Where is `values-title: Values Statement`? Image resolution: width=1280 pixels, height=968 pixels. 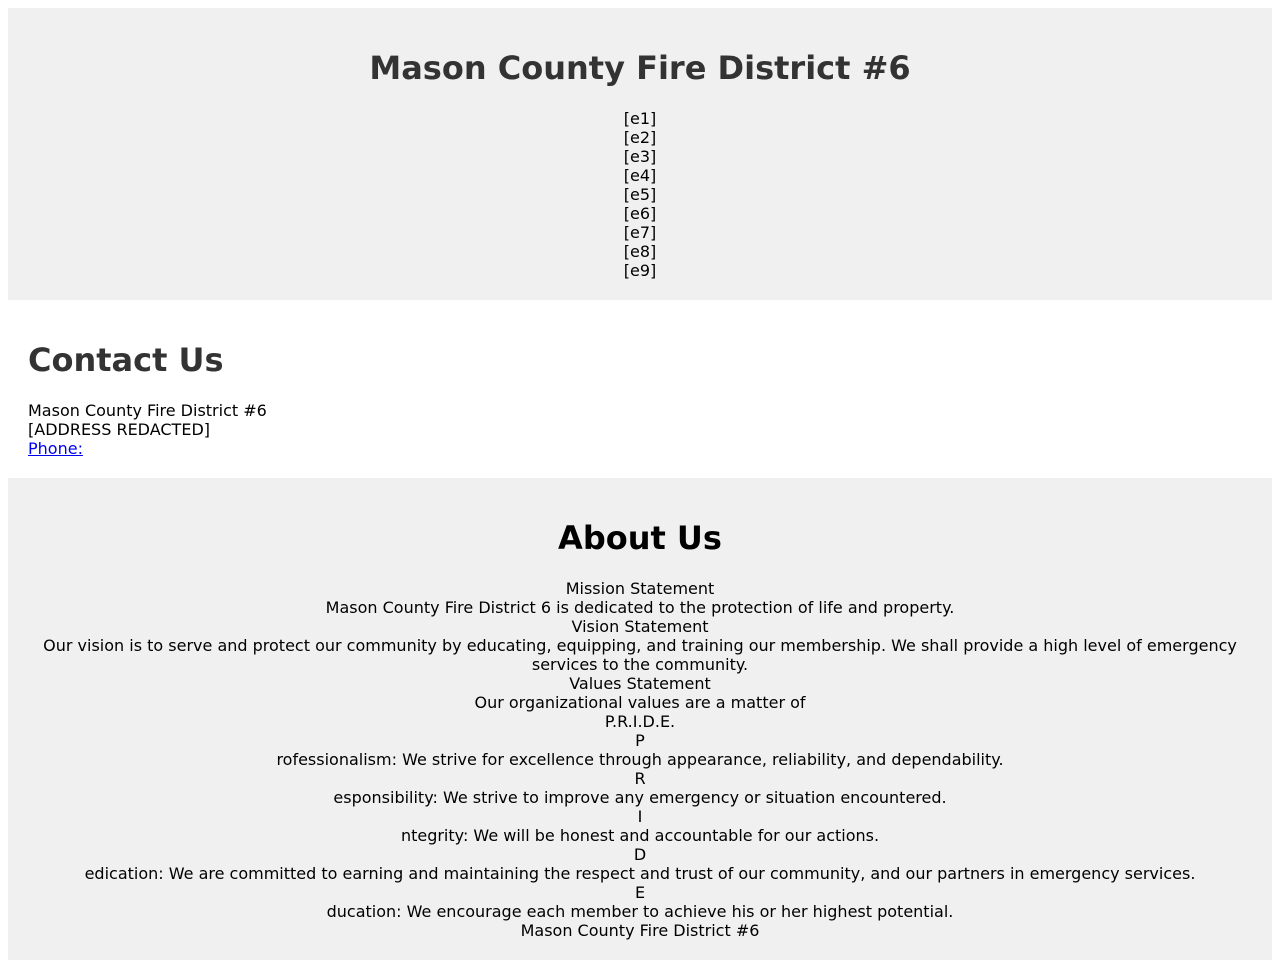
values-title: Values Statement is located at coordinates (640, 683).